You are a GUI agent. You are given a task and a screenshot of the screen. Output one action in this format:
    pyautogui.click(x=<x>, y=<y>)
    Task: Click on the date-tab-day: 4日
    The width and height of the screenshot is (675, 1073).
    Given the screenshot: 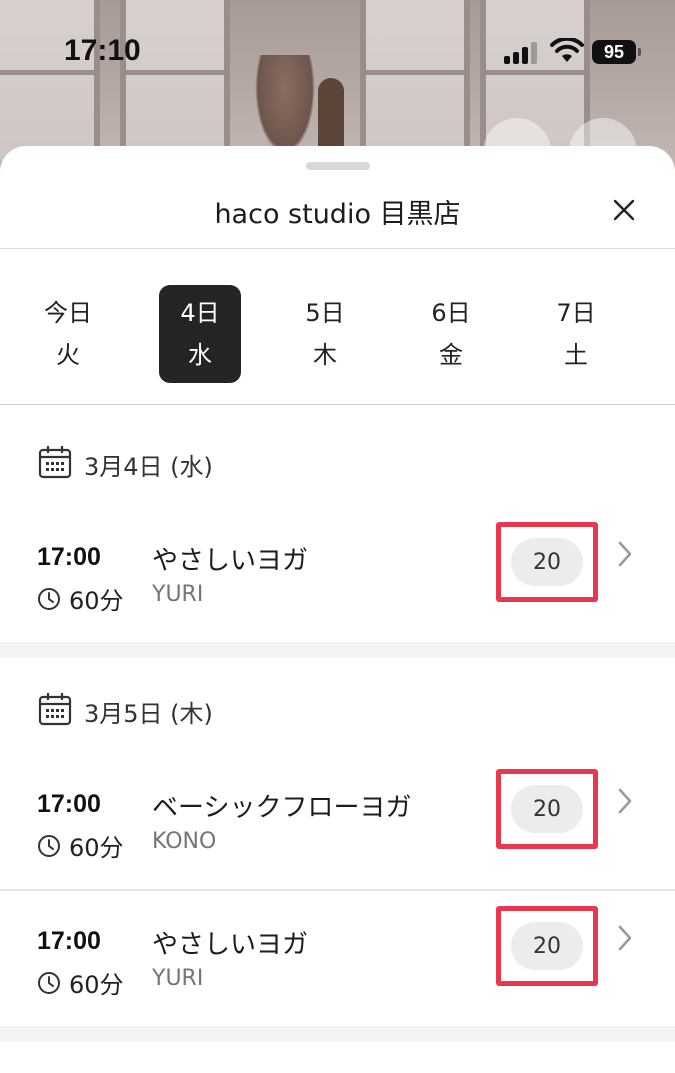 What is the action you would take?
    pyautogui.click(x=200, y=313)
    